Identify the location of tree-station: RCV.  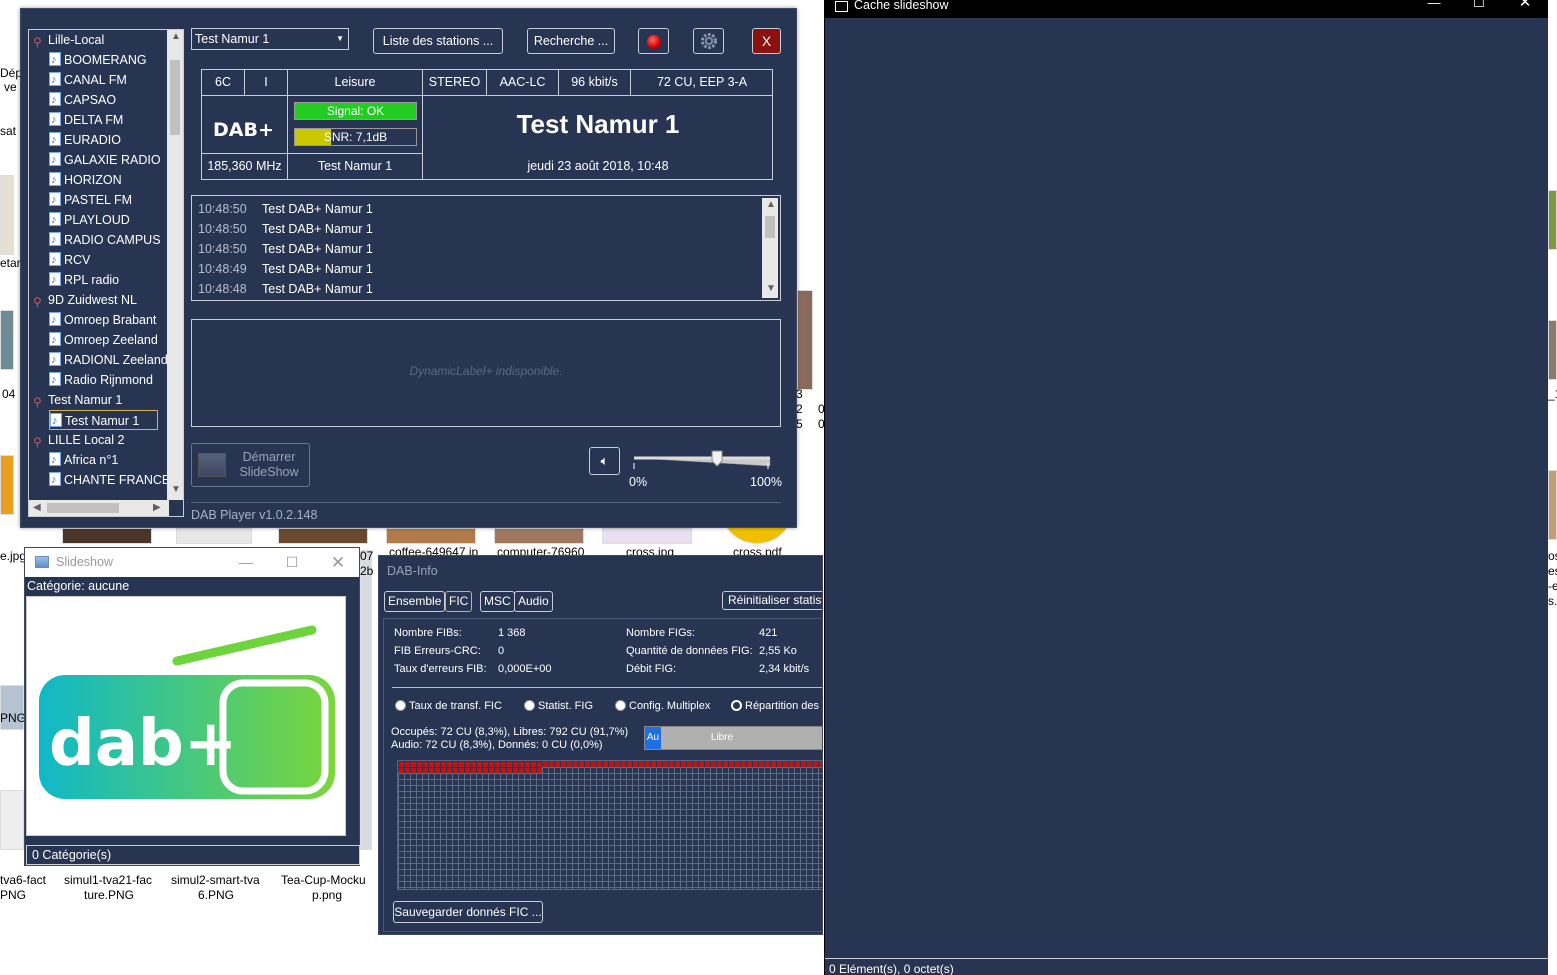
(69, 260).